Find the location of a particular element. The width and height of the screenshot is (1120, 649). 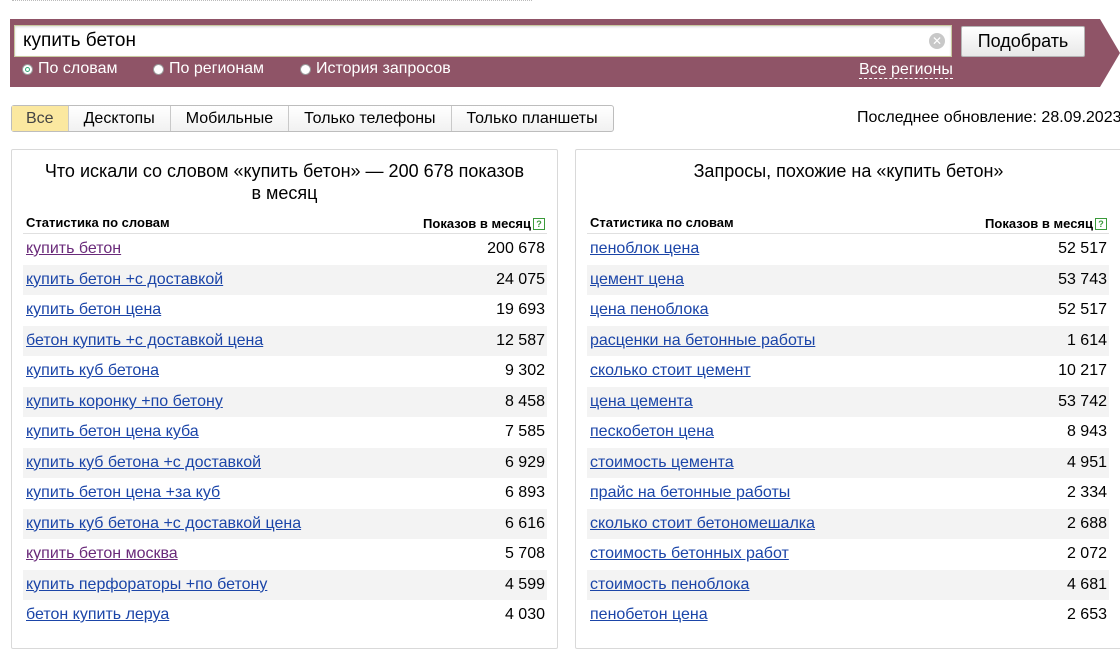

impressions-count: 4 599 is located at coordinates (524, 584).